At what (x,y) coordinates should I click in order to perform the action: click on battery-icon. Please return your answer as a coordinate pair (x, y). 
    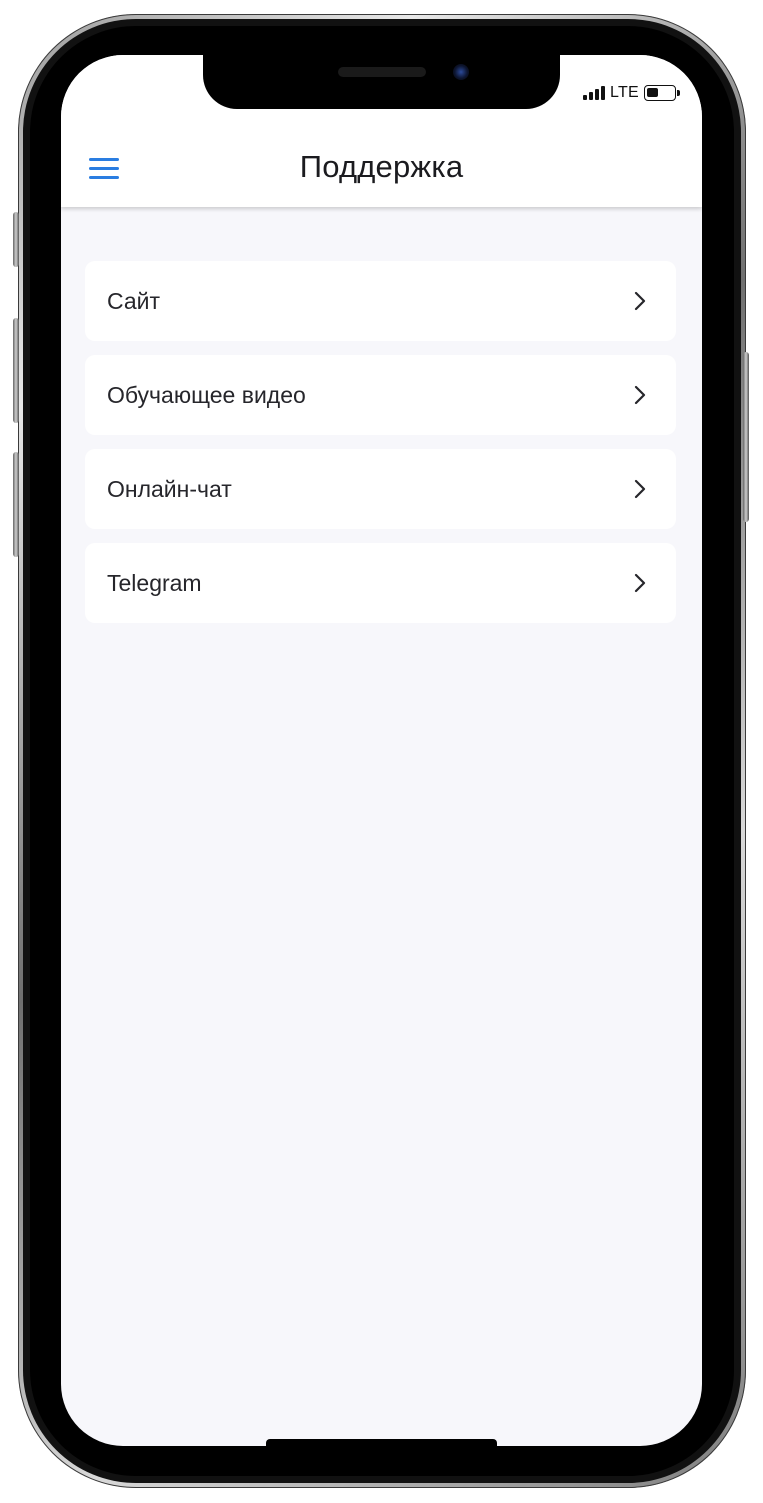
    Looking at the image, I should click on (662, 93).